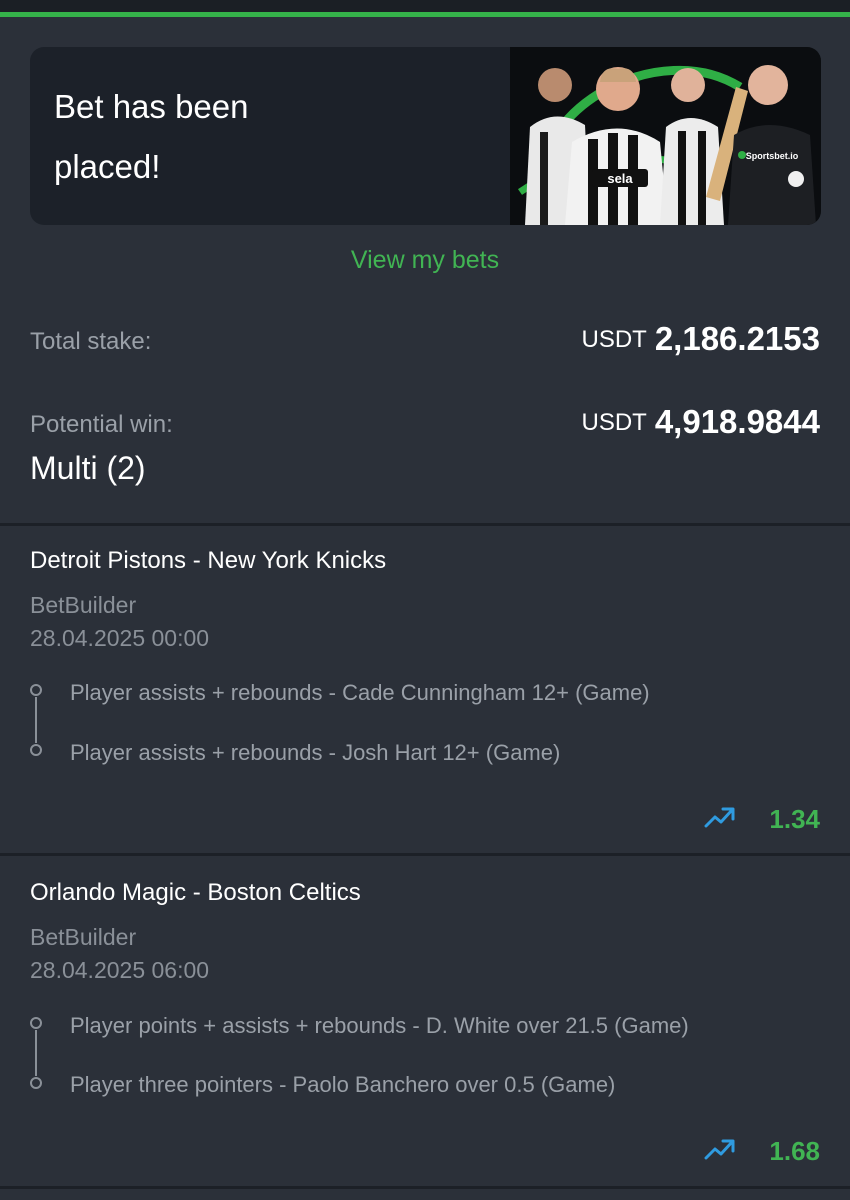  Describe the element at coordinates (101, 424) in the screenshot. I see `potential-win-label: Potential win:` at that location.